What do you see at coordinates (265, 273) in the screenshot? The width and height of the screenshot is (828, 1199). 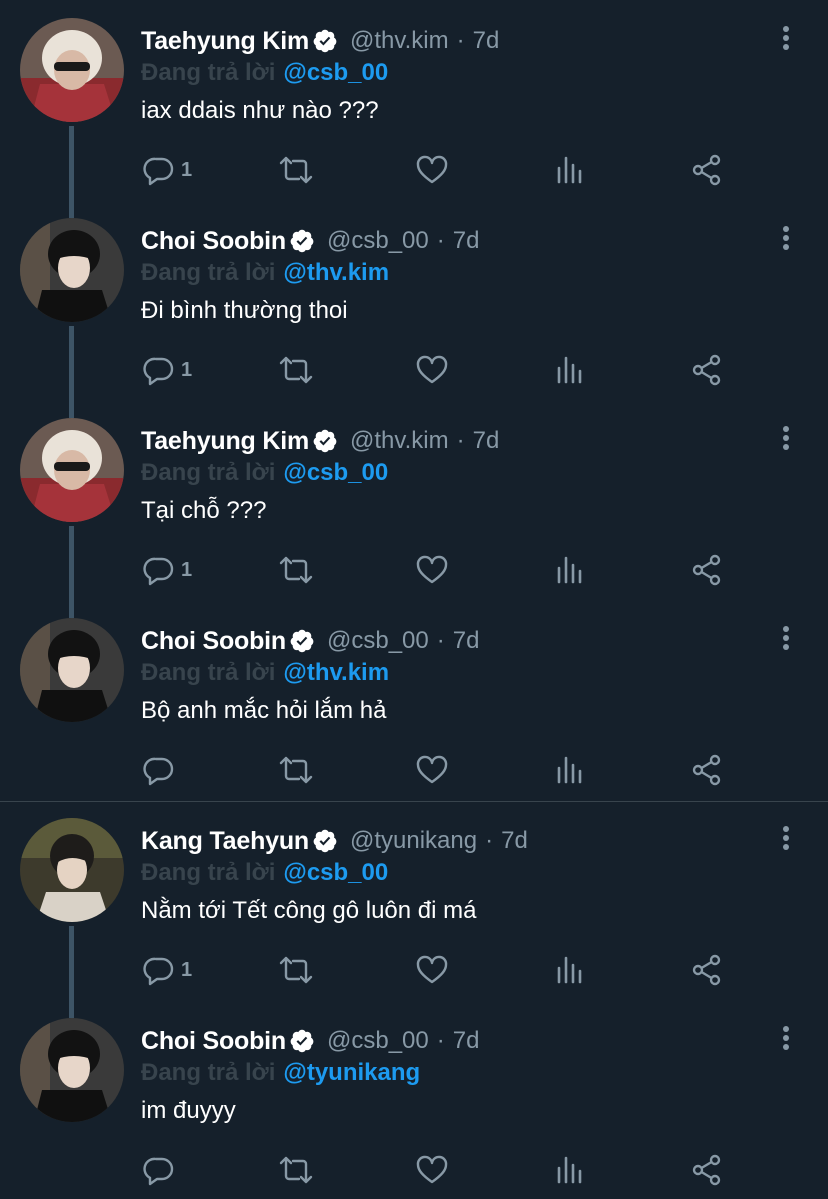 I see `replying-to: Đang trả lời @thv.kim` at bounding box center [265, 273].